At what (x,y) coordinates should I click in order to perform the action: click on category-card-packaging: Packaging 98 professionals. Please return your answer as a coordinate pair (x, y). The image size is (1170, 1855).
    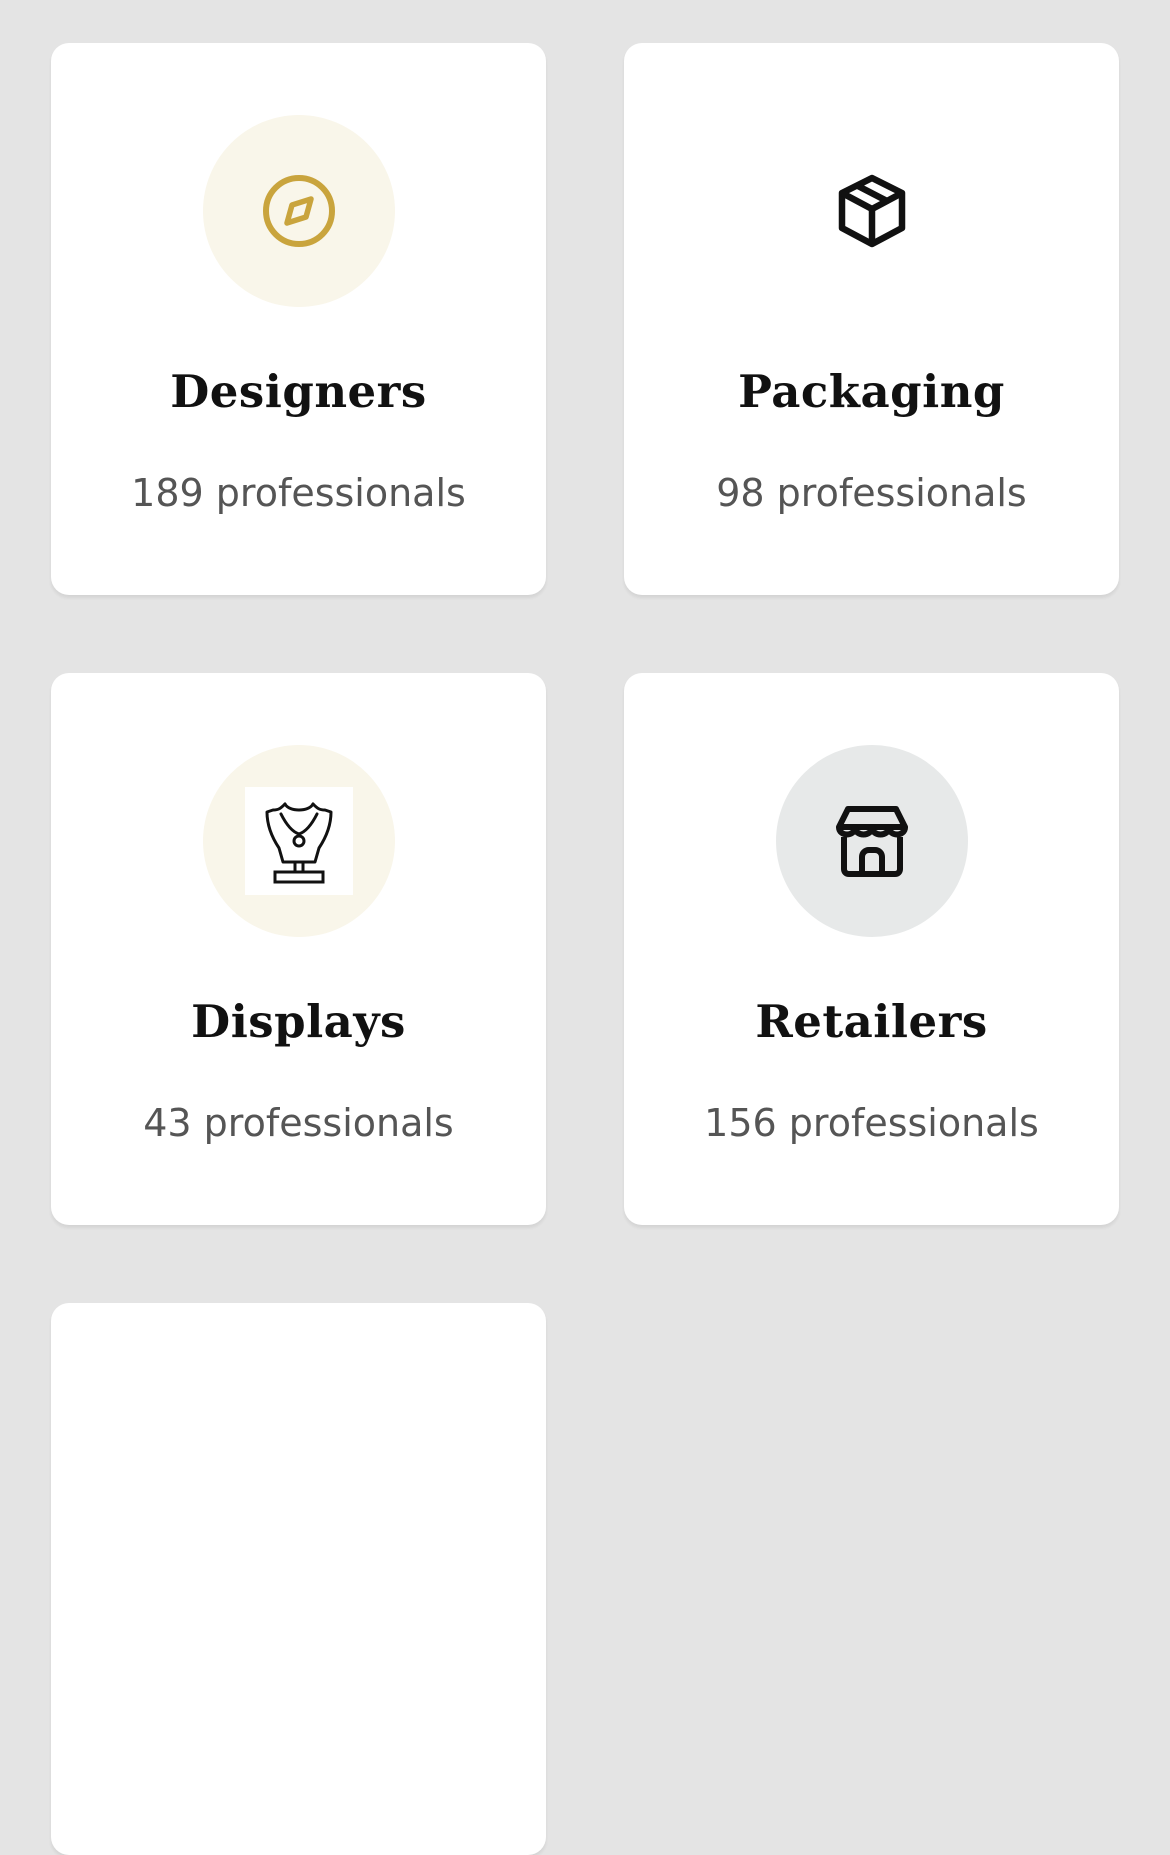
    Looking at the image, I should click on (871, 319).